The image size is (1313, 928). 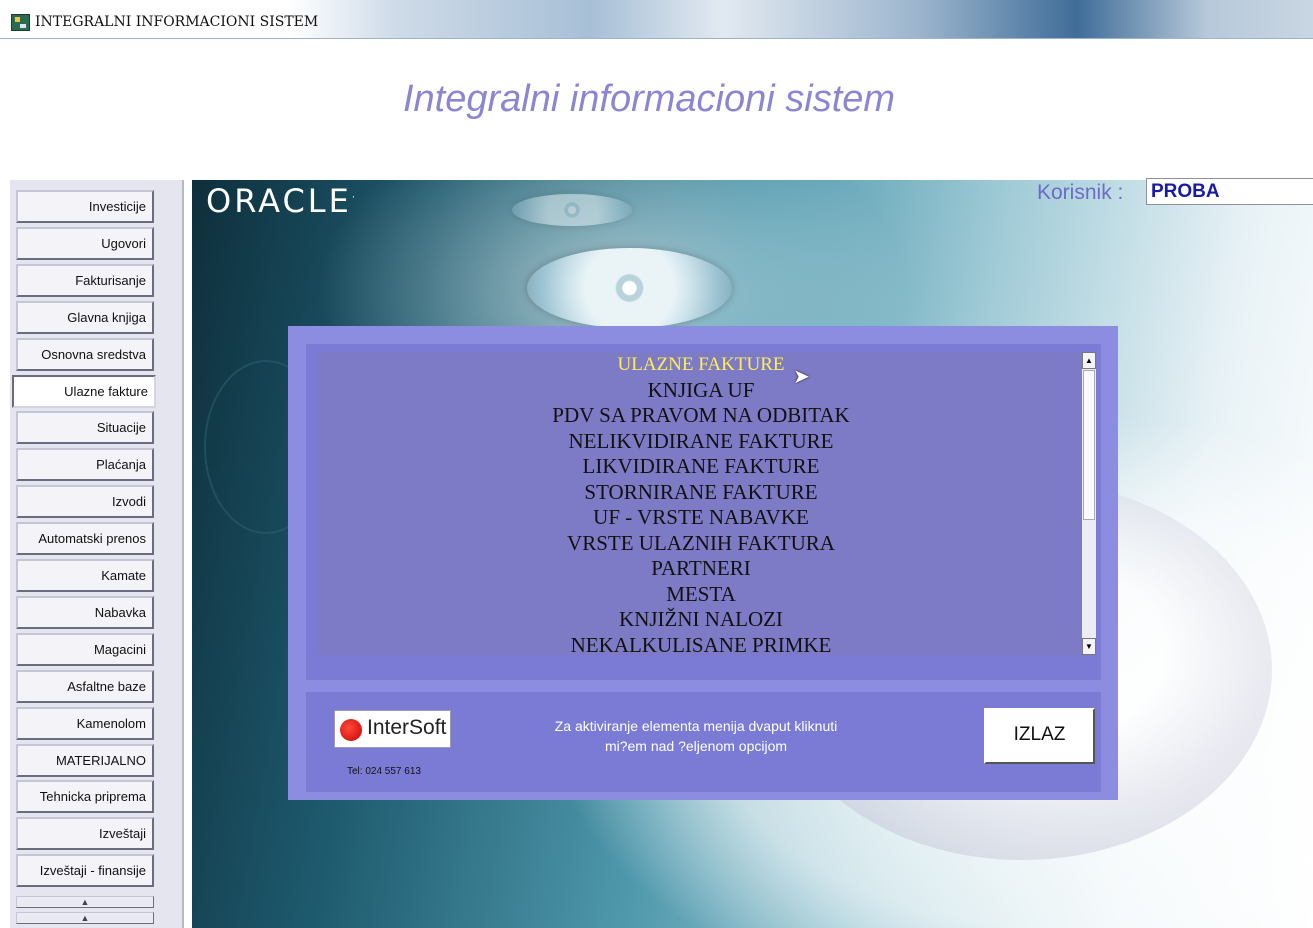 I want to click on list-item: KNJIŽNI NALOZI, so click(x=701, y=620).